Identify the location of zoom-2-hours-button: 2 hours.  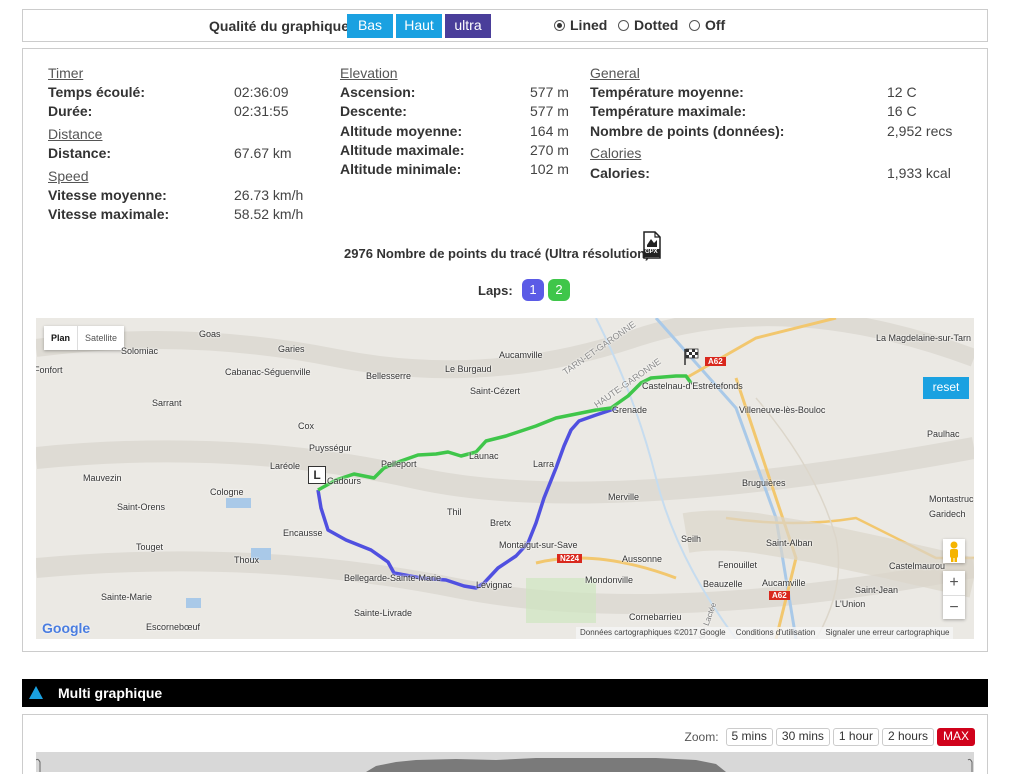
(907, 737).